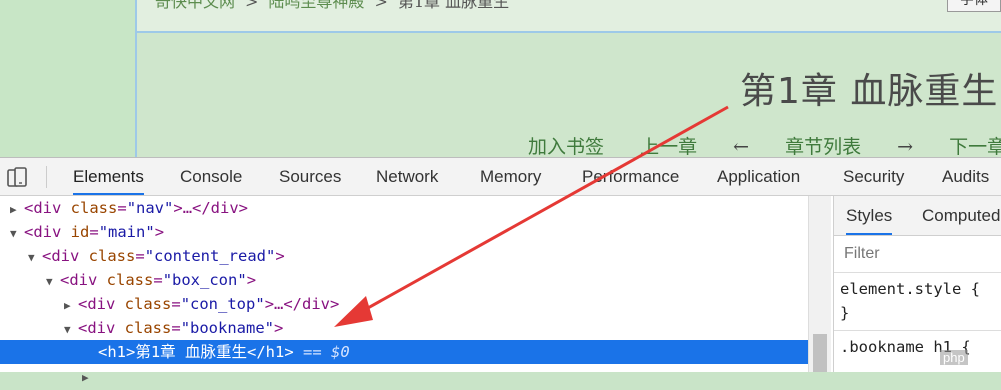 The image size is (1001, 390). Describe the element at coordinates (141, 328) in the screenshot. I see `dom-node-bookname: ▼ <div class="bookname">` at that location.